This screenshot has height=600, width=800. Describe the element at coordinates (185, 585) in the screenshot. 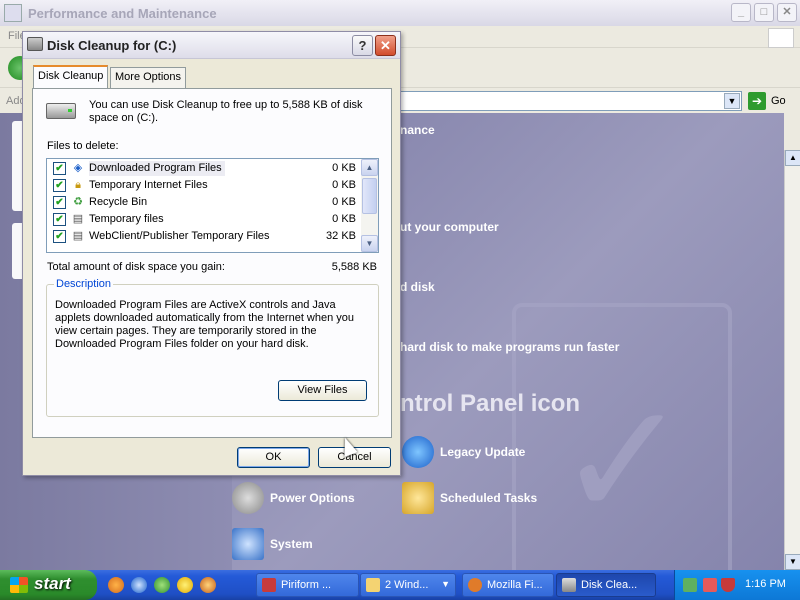

I see `messenger-smiley-icon` at that location.